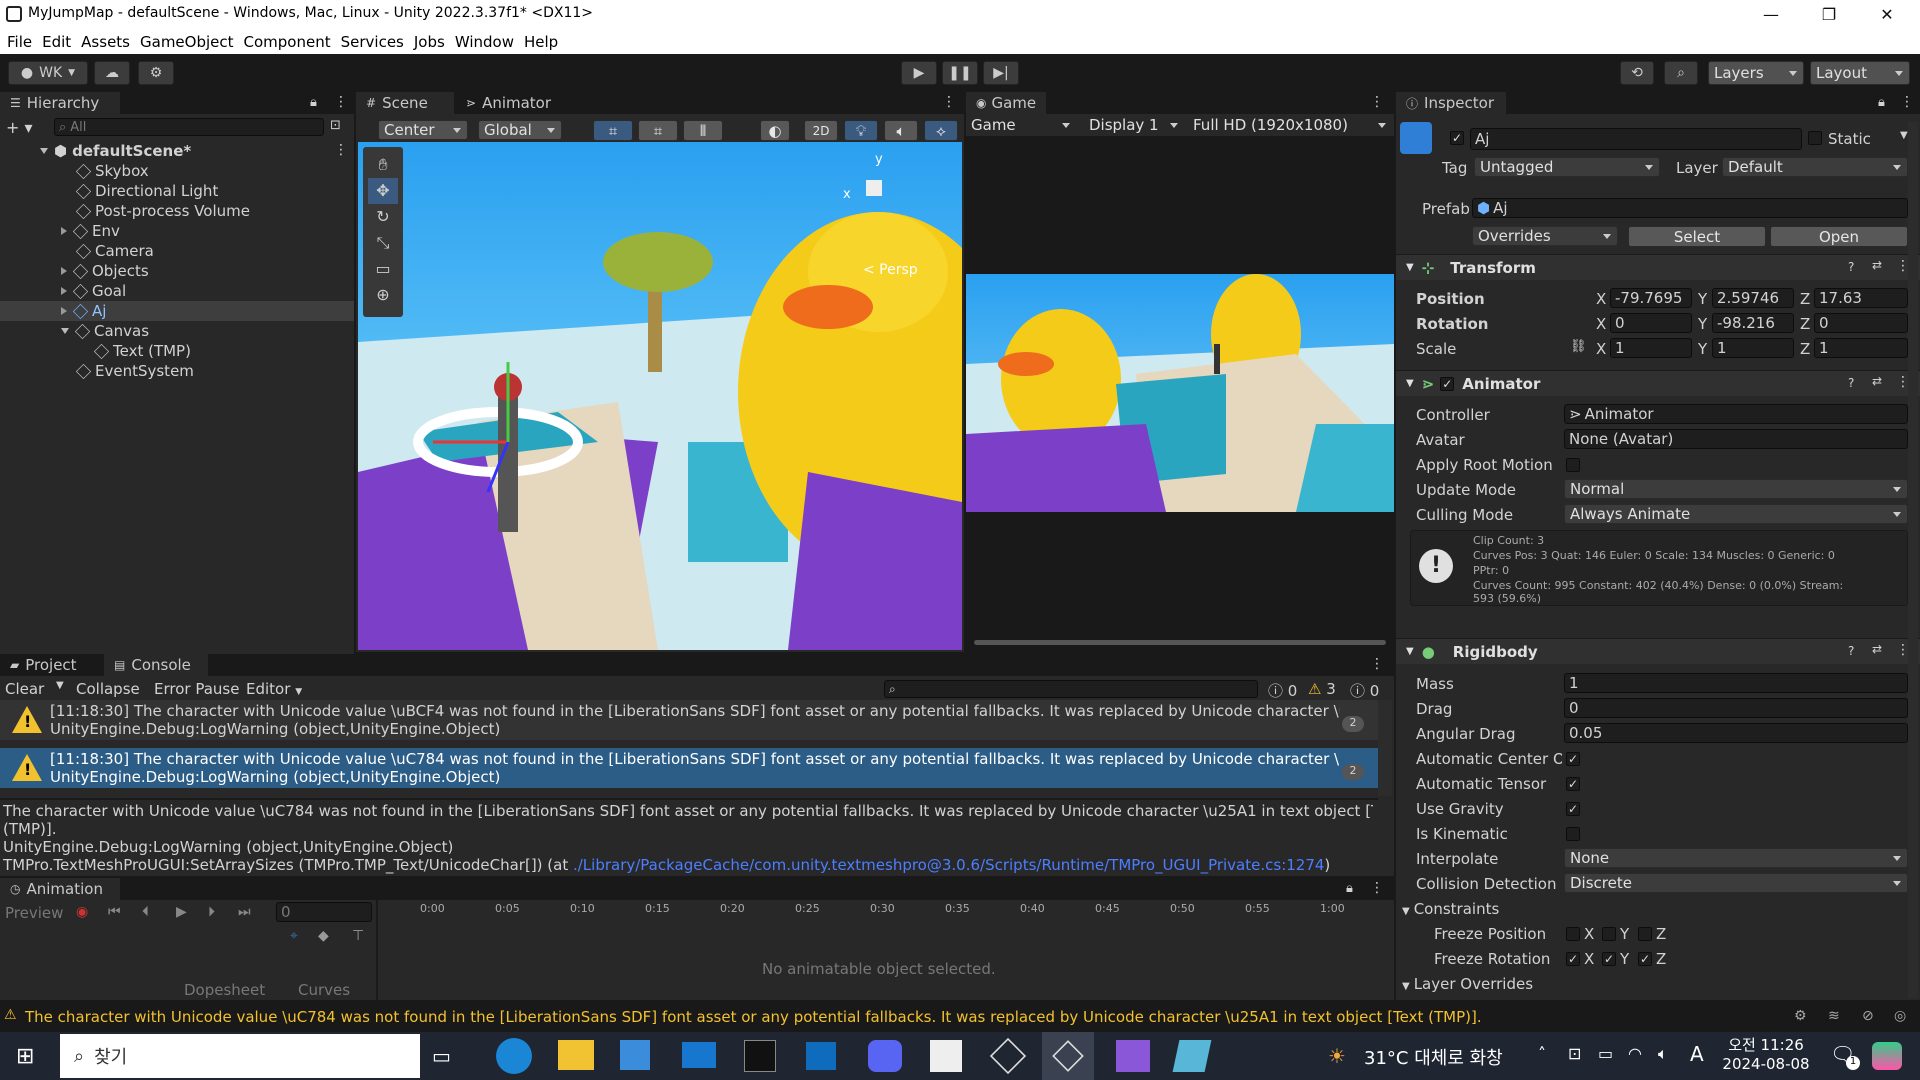 This screenshot has height=1080, width=1920. What do you see at coordinates (24, 689) in the screenshot?
I see `clear-button: Clear` at bounding box center [24, 689].